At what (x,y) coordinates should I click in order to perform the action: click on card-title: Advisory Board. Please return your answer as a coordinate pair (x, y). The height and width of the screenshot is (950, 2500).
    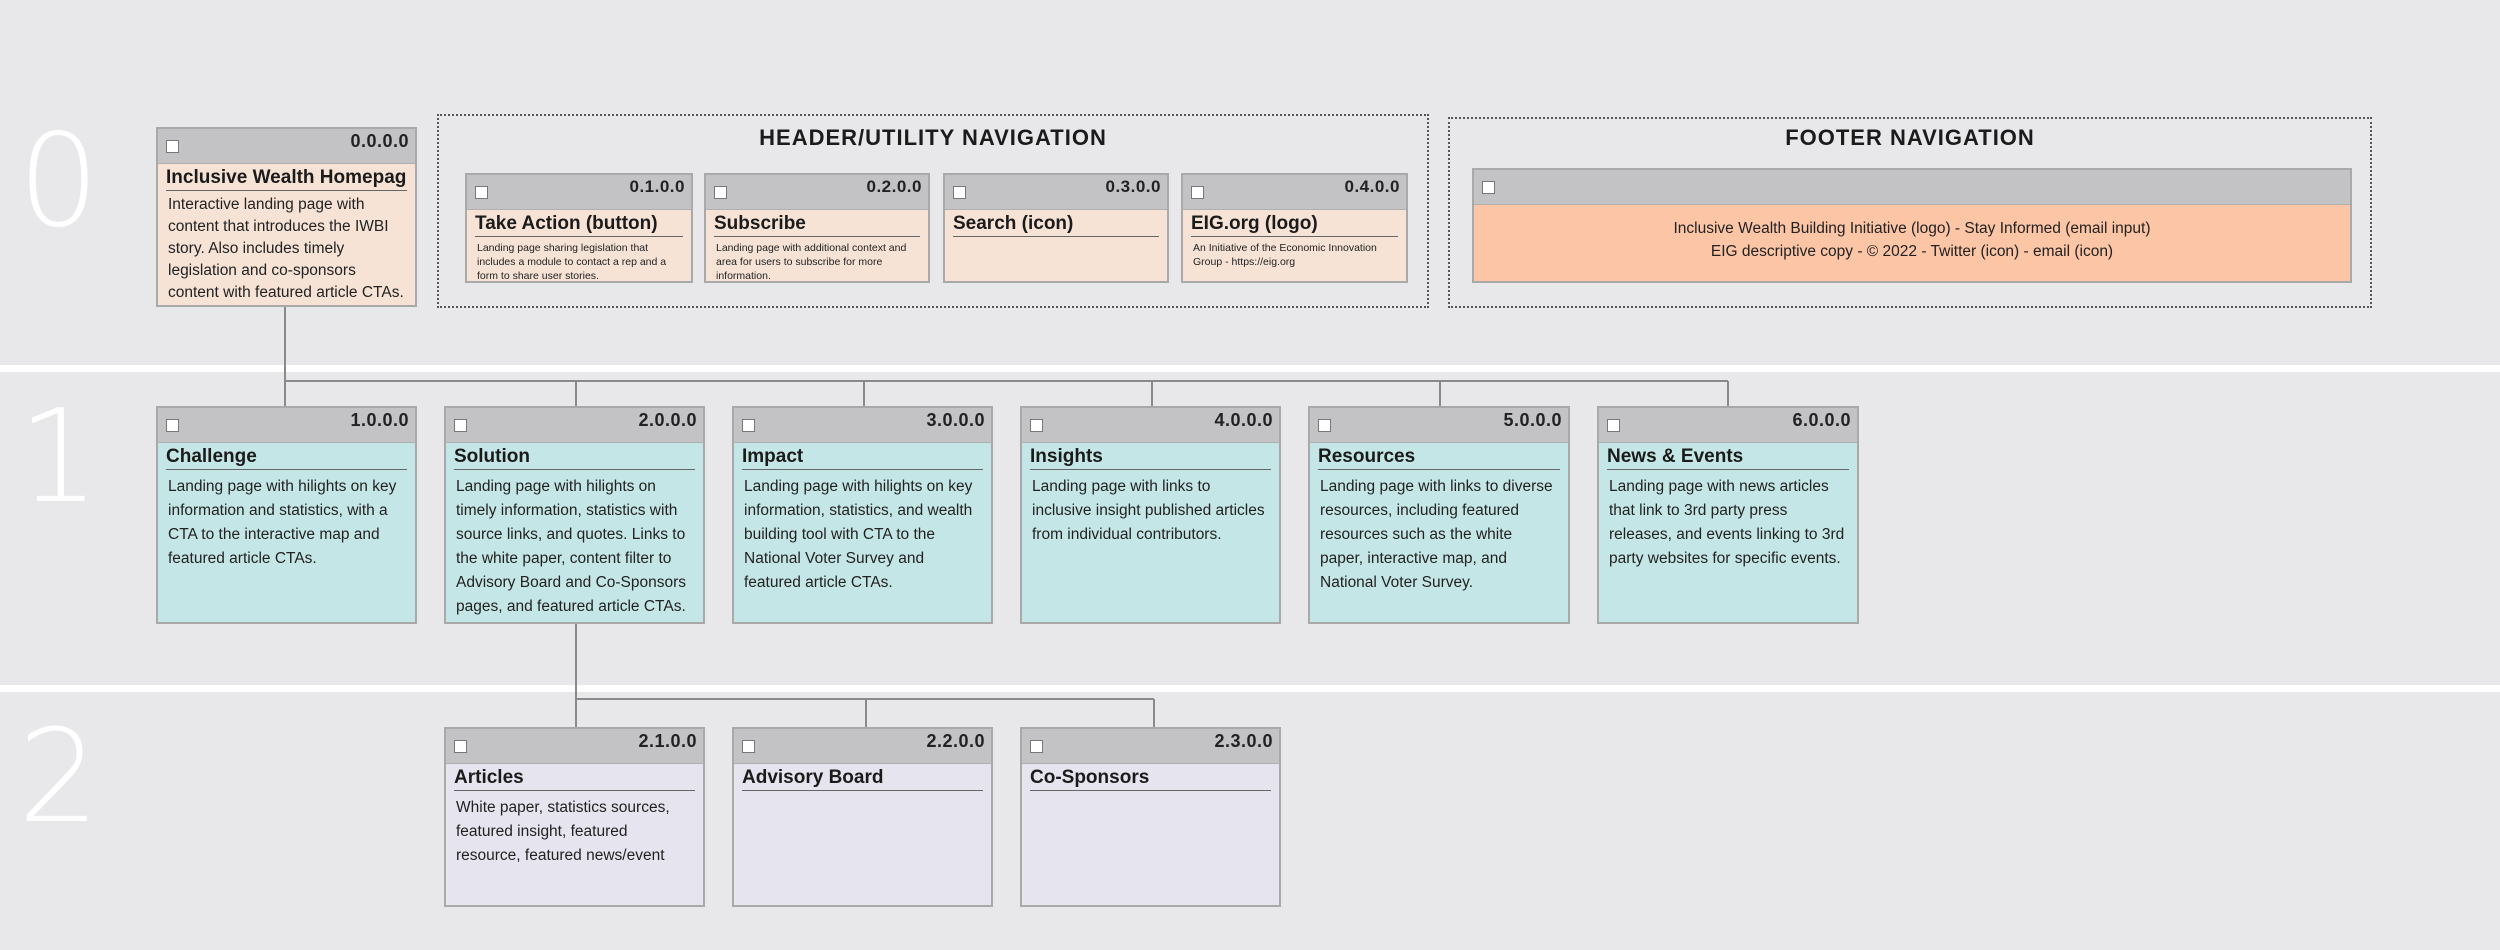
    Looking at the image, I should click on (862, 779).